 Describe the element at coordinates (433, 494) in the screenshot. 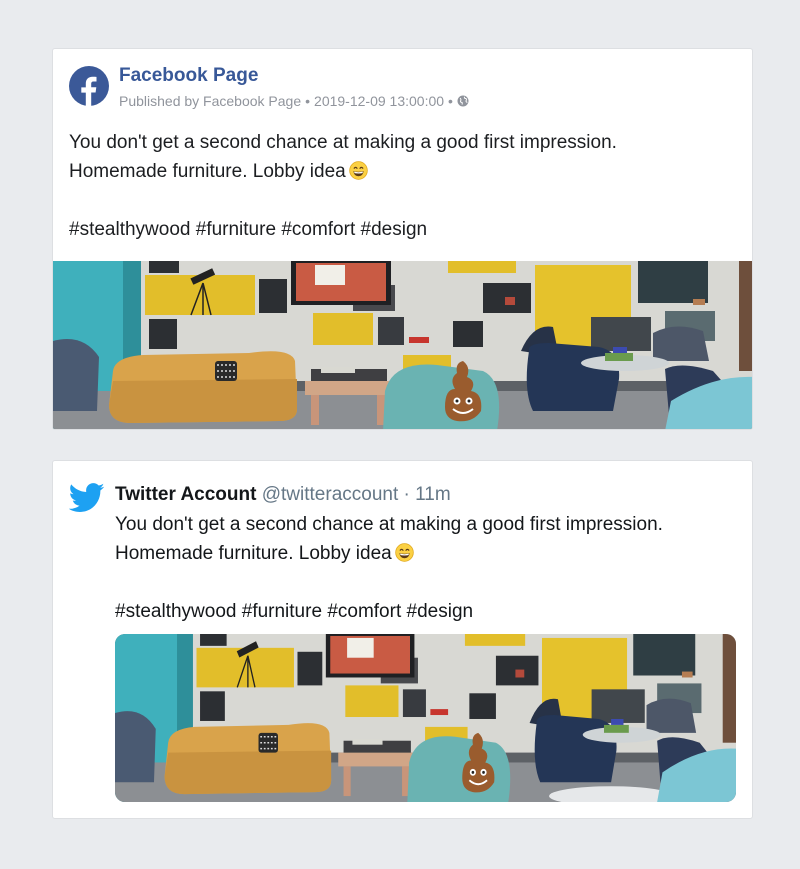

I see `tweet-time: 11m` at that location.